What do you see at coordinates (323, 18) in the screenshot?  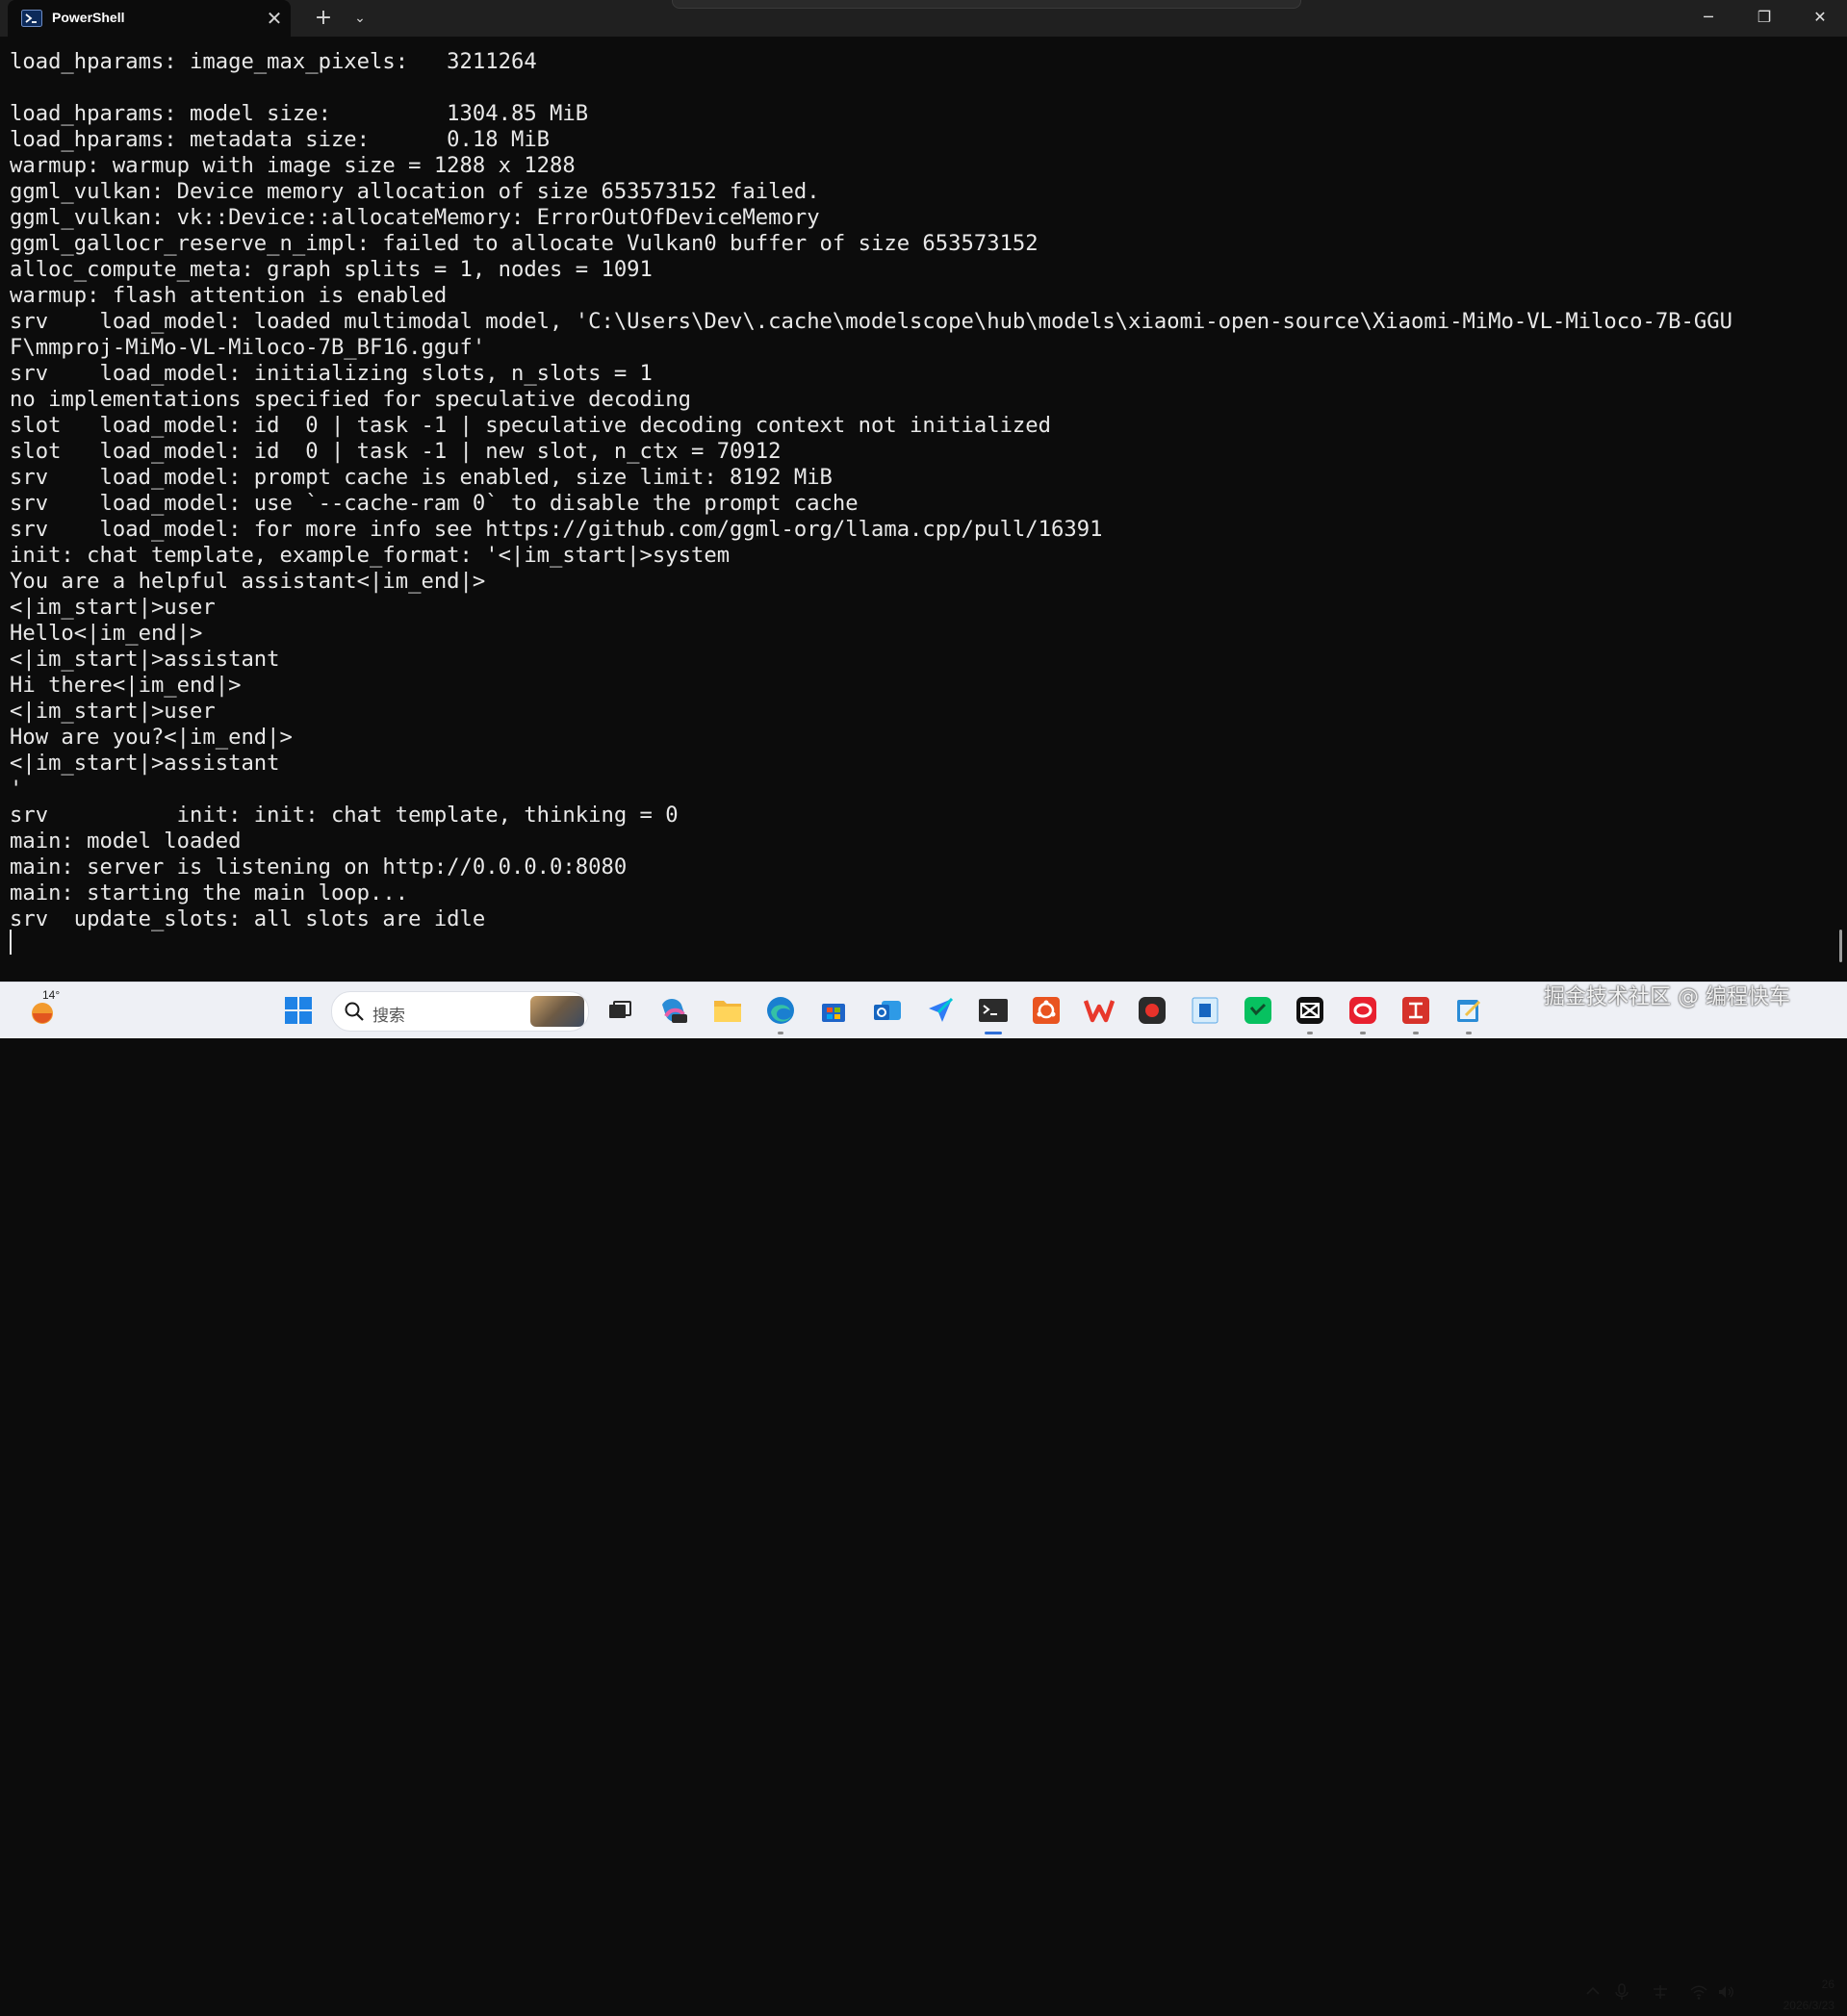 I see `new-tab-button: +` at bounding box center [323, 18].